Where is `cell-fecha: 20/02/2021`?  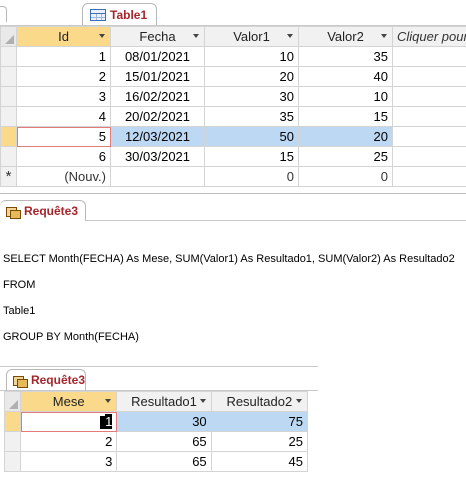
cell-fecha: 20/02/2021 is located at coordinates (157, 116).